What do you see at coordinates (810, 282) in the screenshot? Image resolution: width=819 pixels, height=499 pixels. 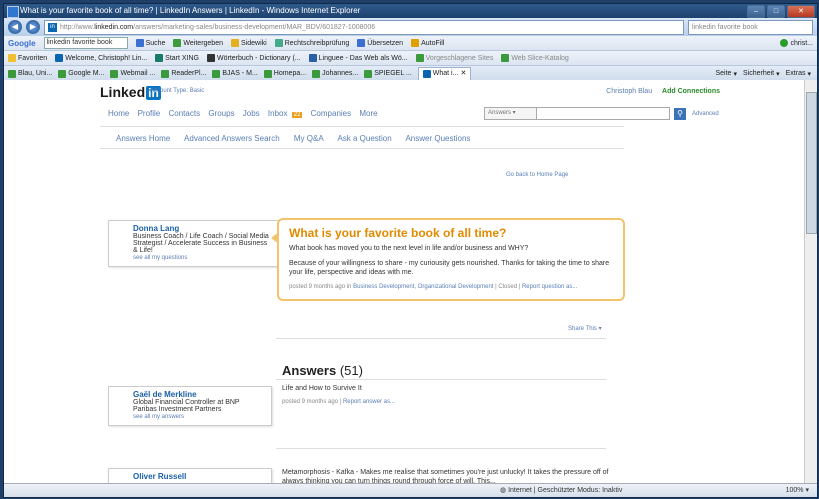 I see `vertical-scrollbar` at bounding box center [810, 282].